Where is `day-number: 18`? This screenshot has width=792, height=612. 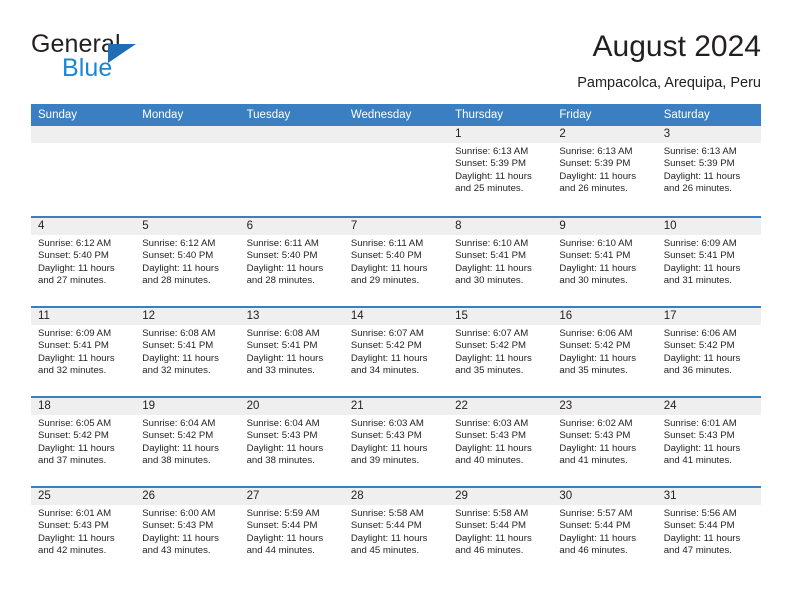 day-number: 18 is located at coordinates (83, 406).